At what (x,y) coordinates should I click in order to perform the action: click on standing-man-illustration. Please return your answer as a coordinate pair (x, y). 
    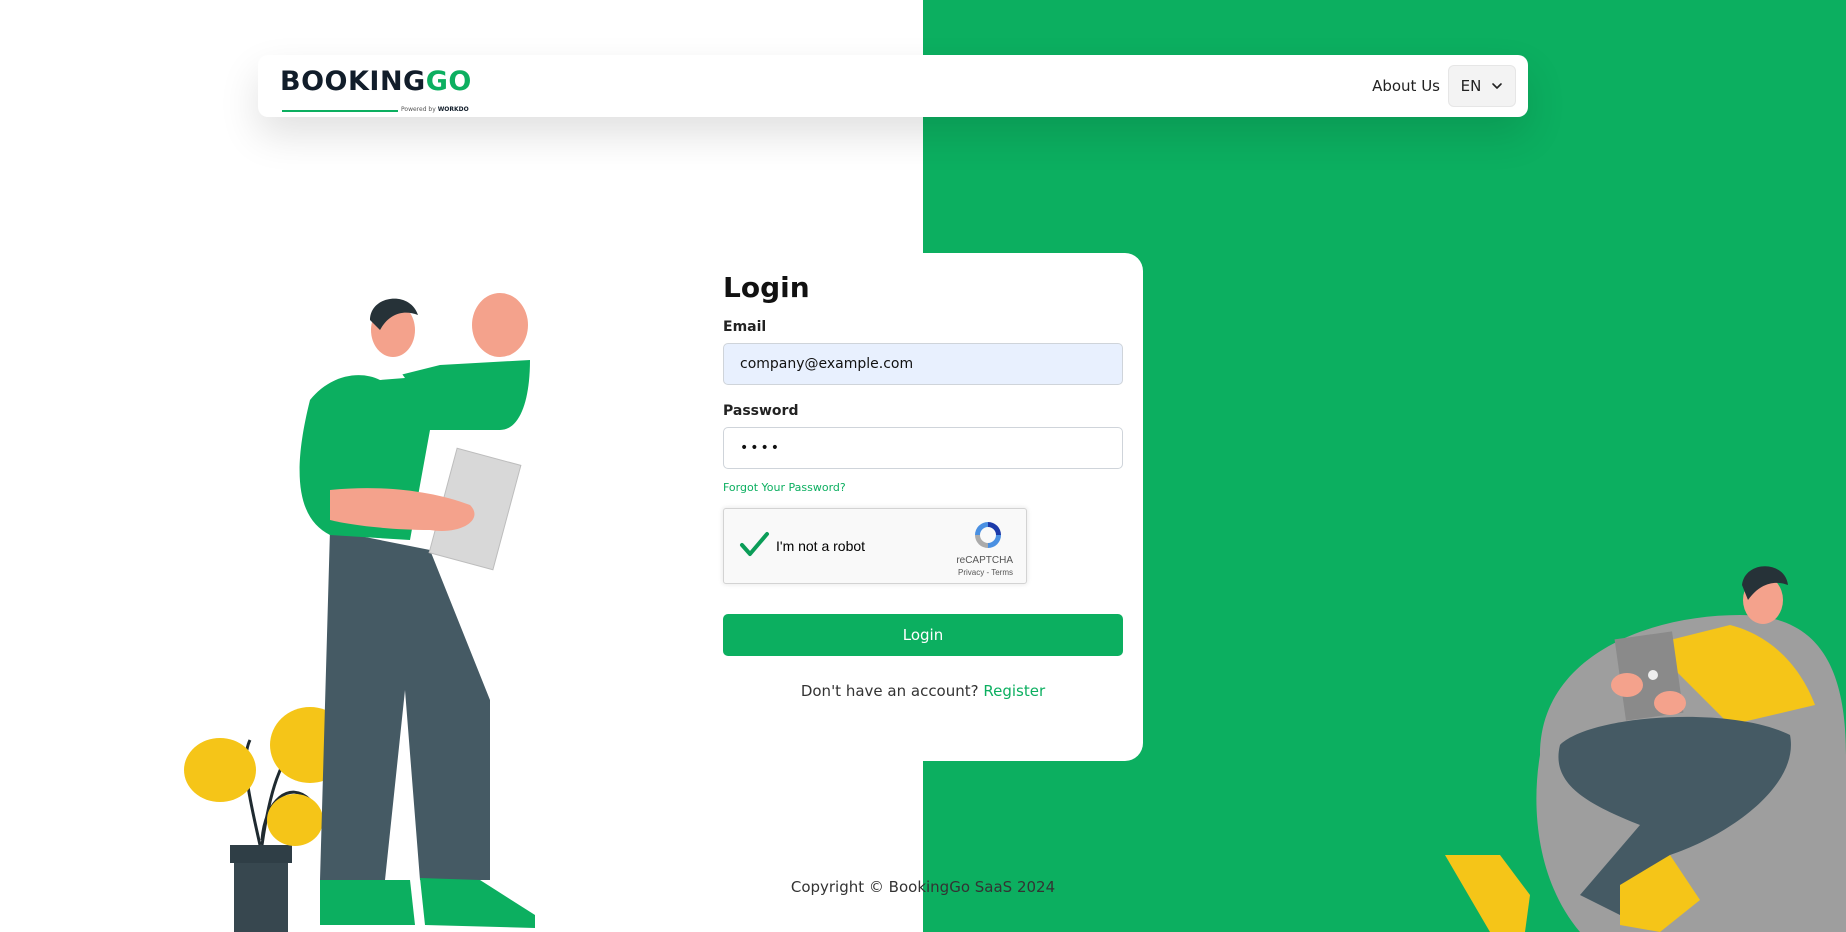
    Looking at the image, I should click on (359, 612).